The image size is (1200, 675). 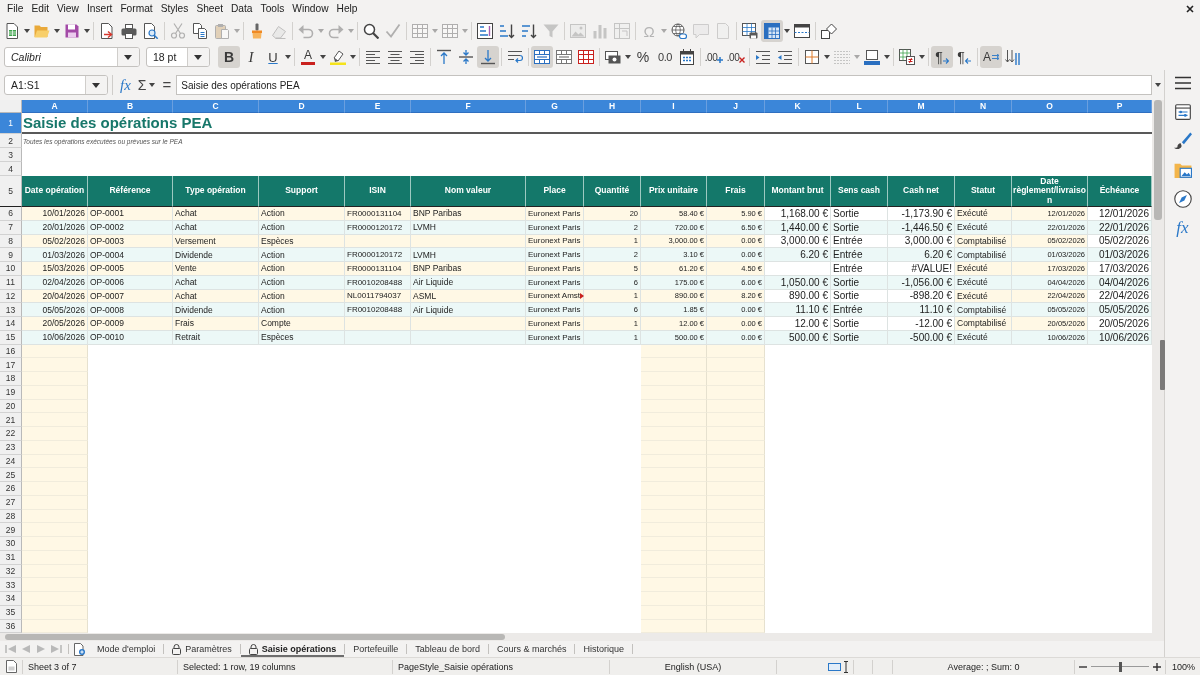 What do you see at coordinates (68, 9) in the screenshot?
I see `menu-item: View` at bounding box center [68, 9].